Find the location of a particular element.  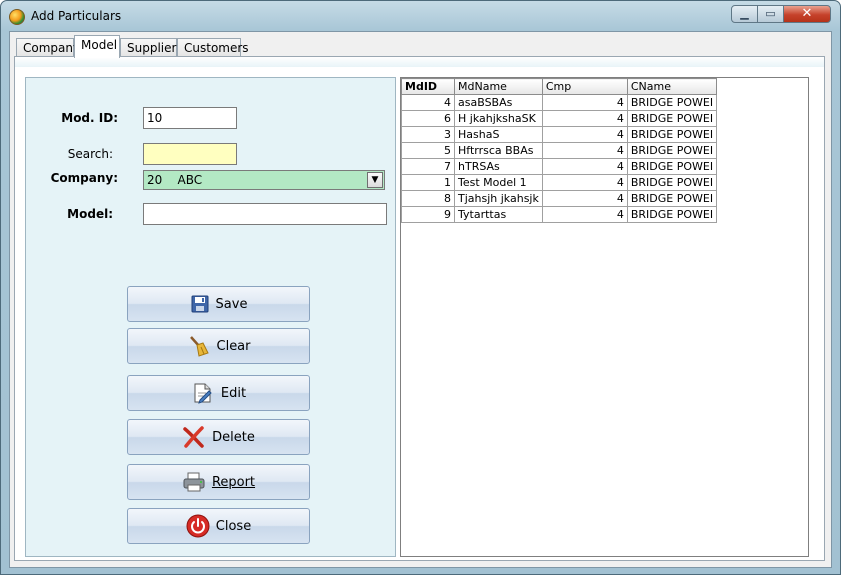

cell-mdname: HashaS is located at coordinates (498, 134).